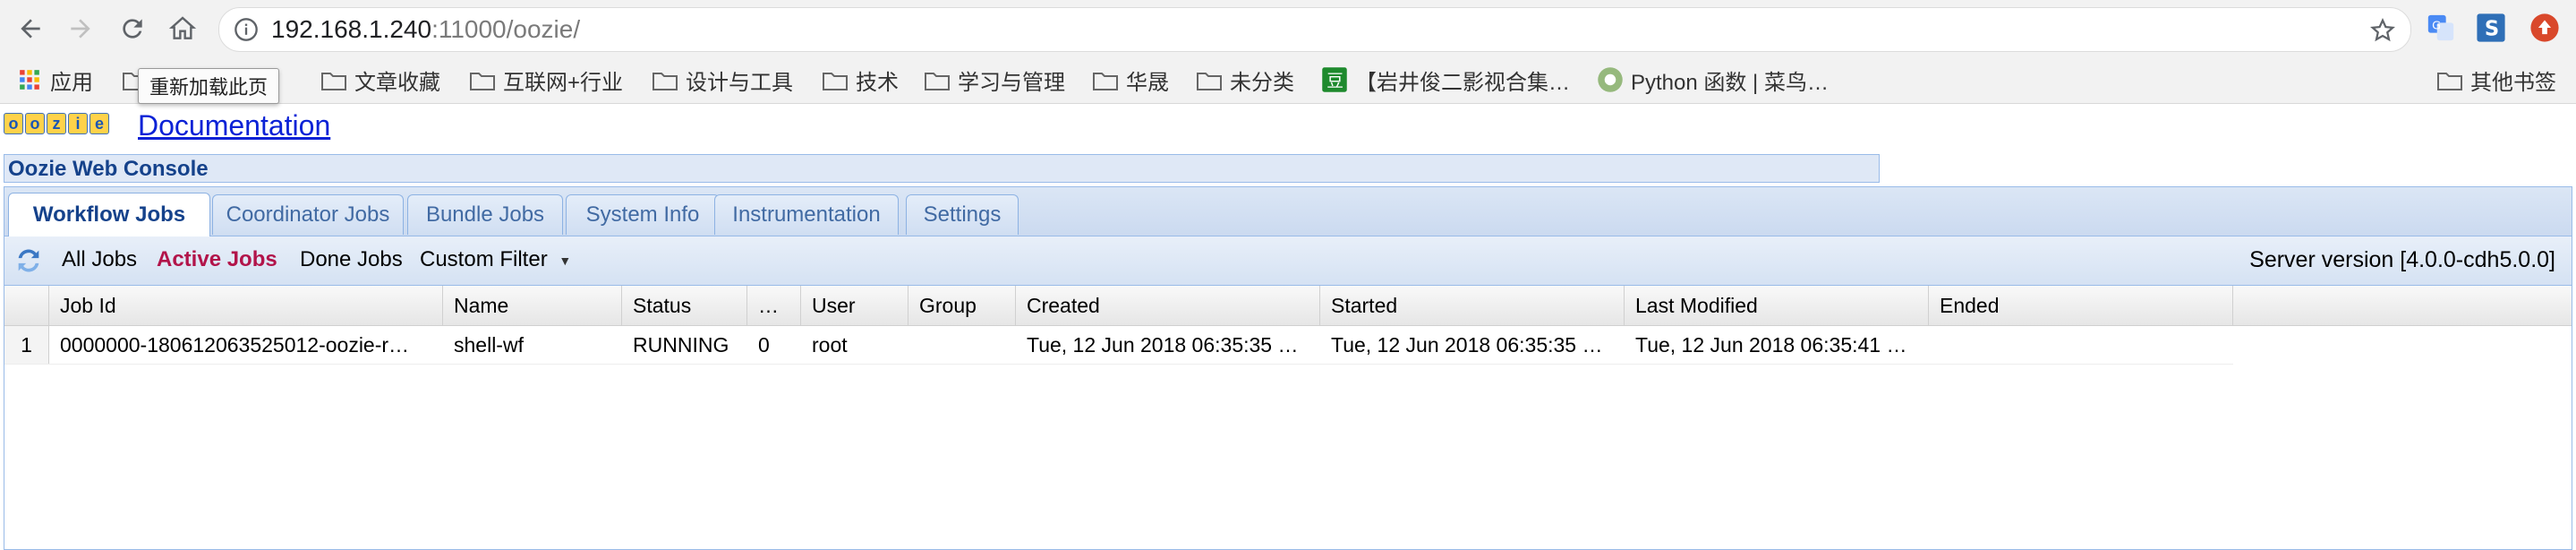 The height and width of the screenshot is (550, 2576). I want to click on apps-grid-icon, so click(29, 80).